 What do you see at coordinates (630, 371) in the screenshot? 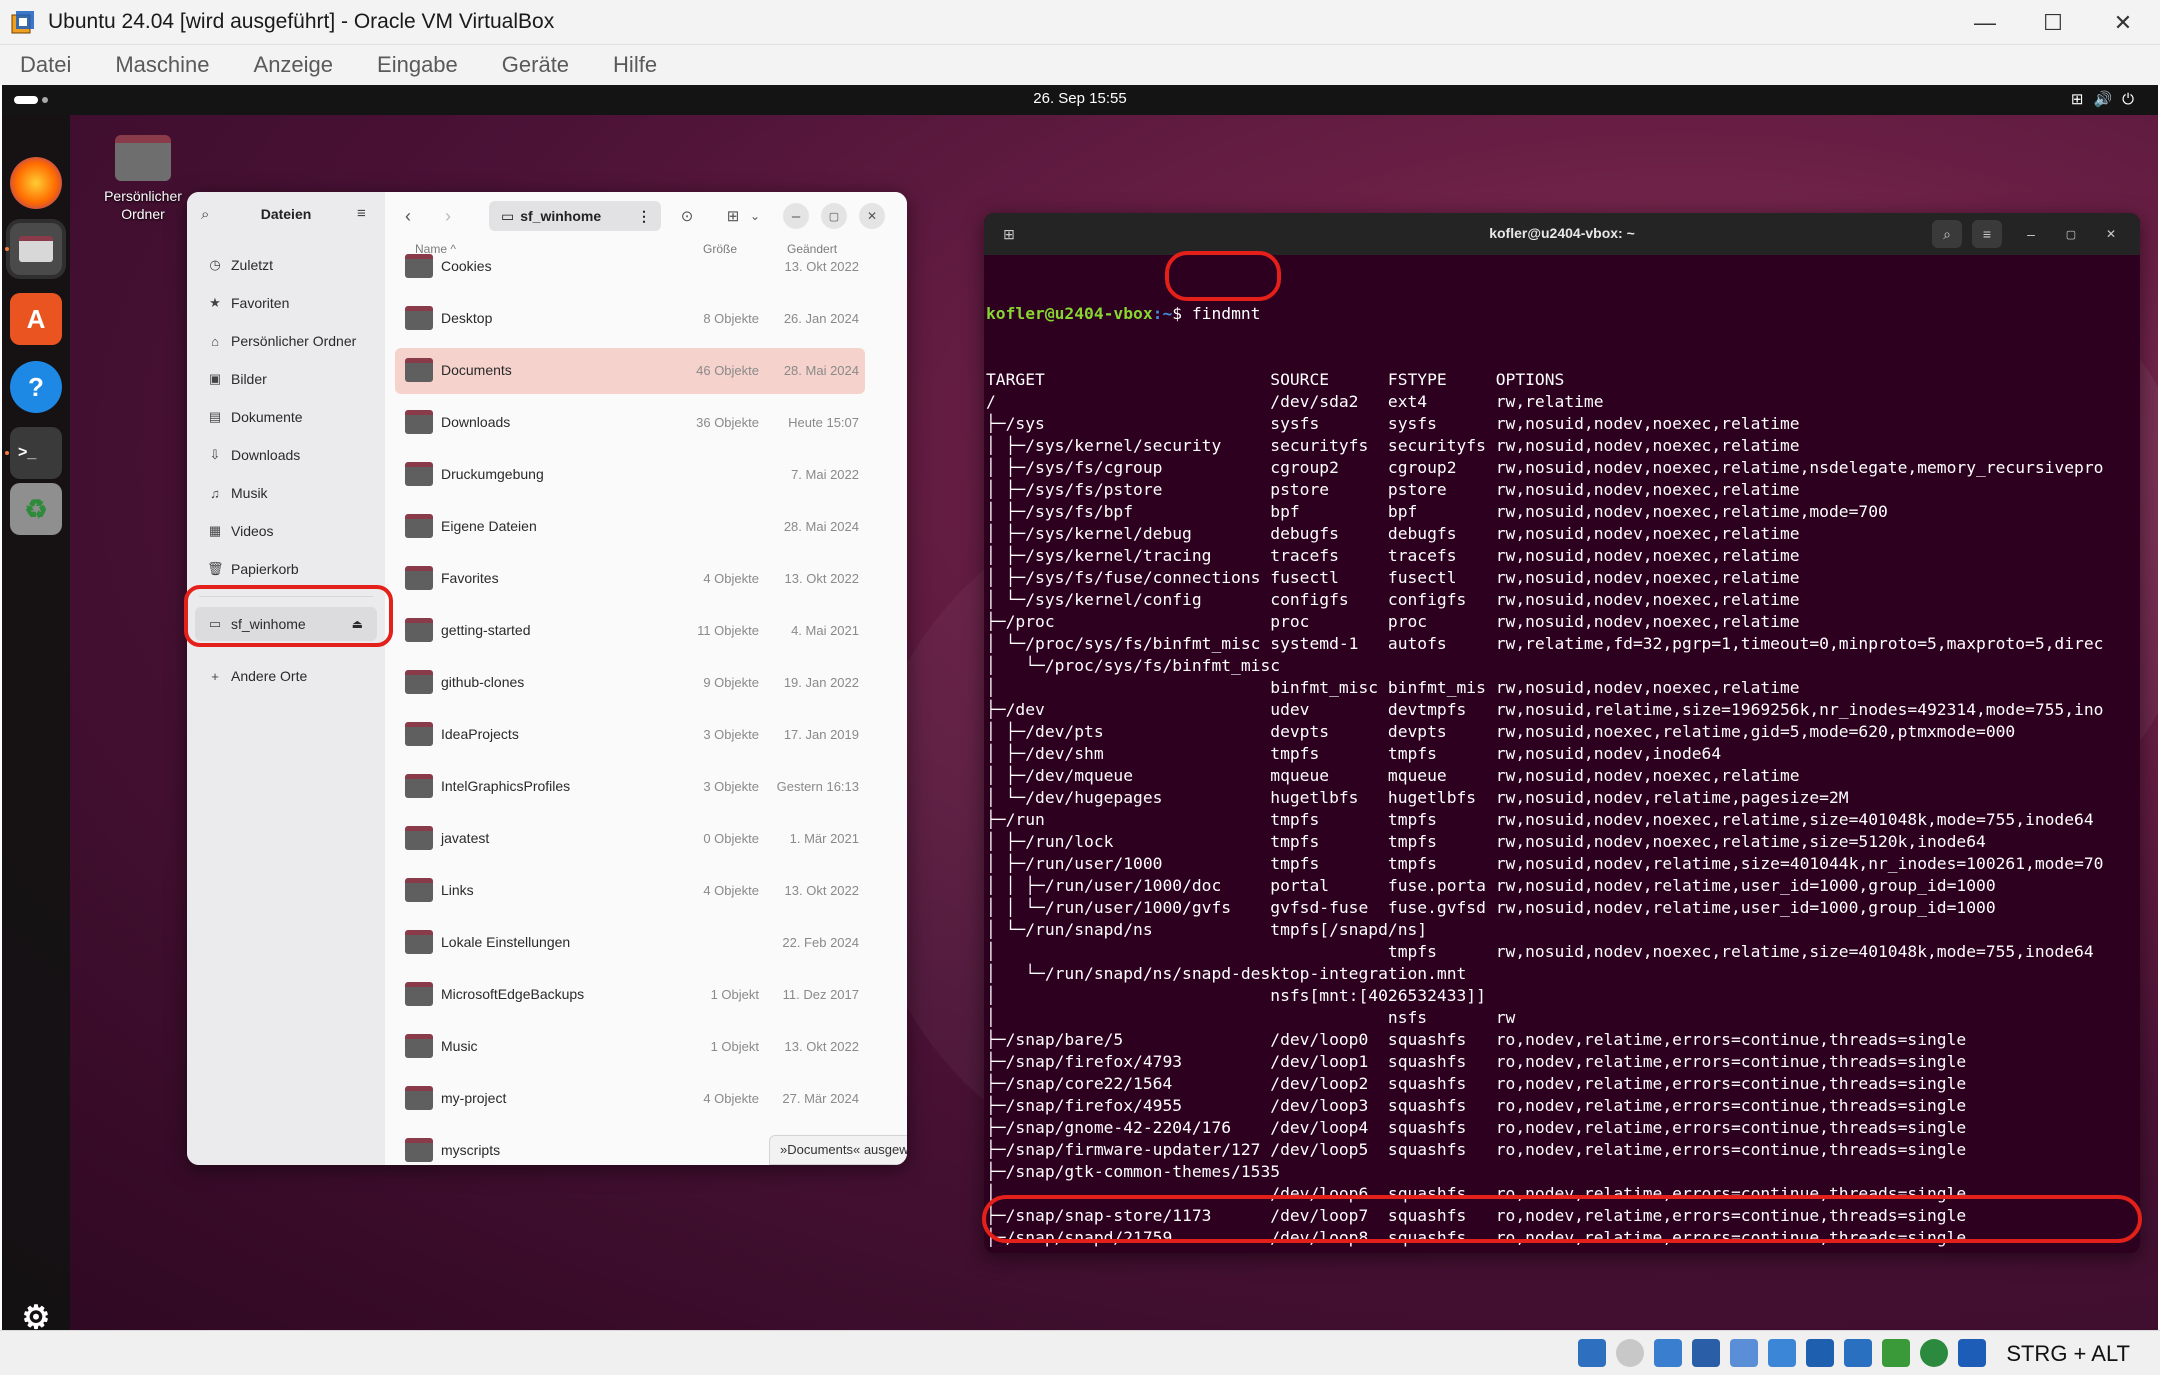
I see `file-row: Documents 46 Objekte 28. Mai 2024` at bounding box center [630, 371].